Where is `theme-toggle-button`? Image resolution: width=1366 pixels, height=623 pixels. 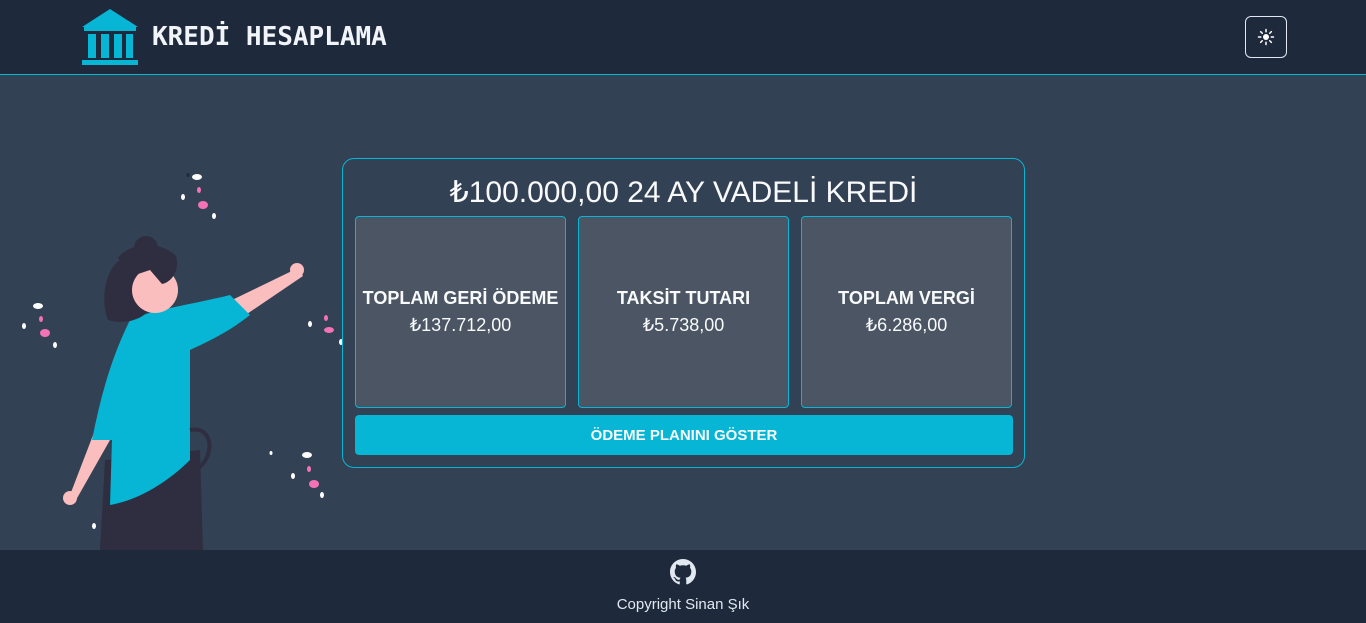 theme-toggle-button is located at coordinates (1266, 37).